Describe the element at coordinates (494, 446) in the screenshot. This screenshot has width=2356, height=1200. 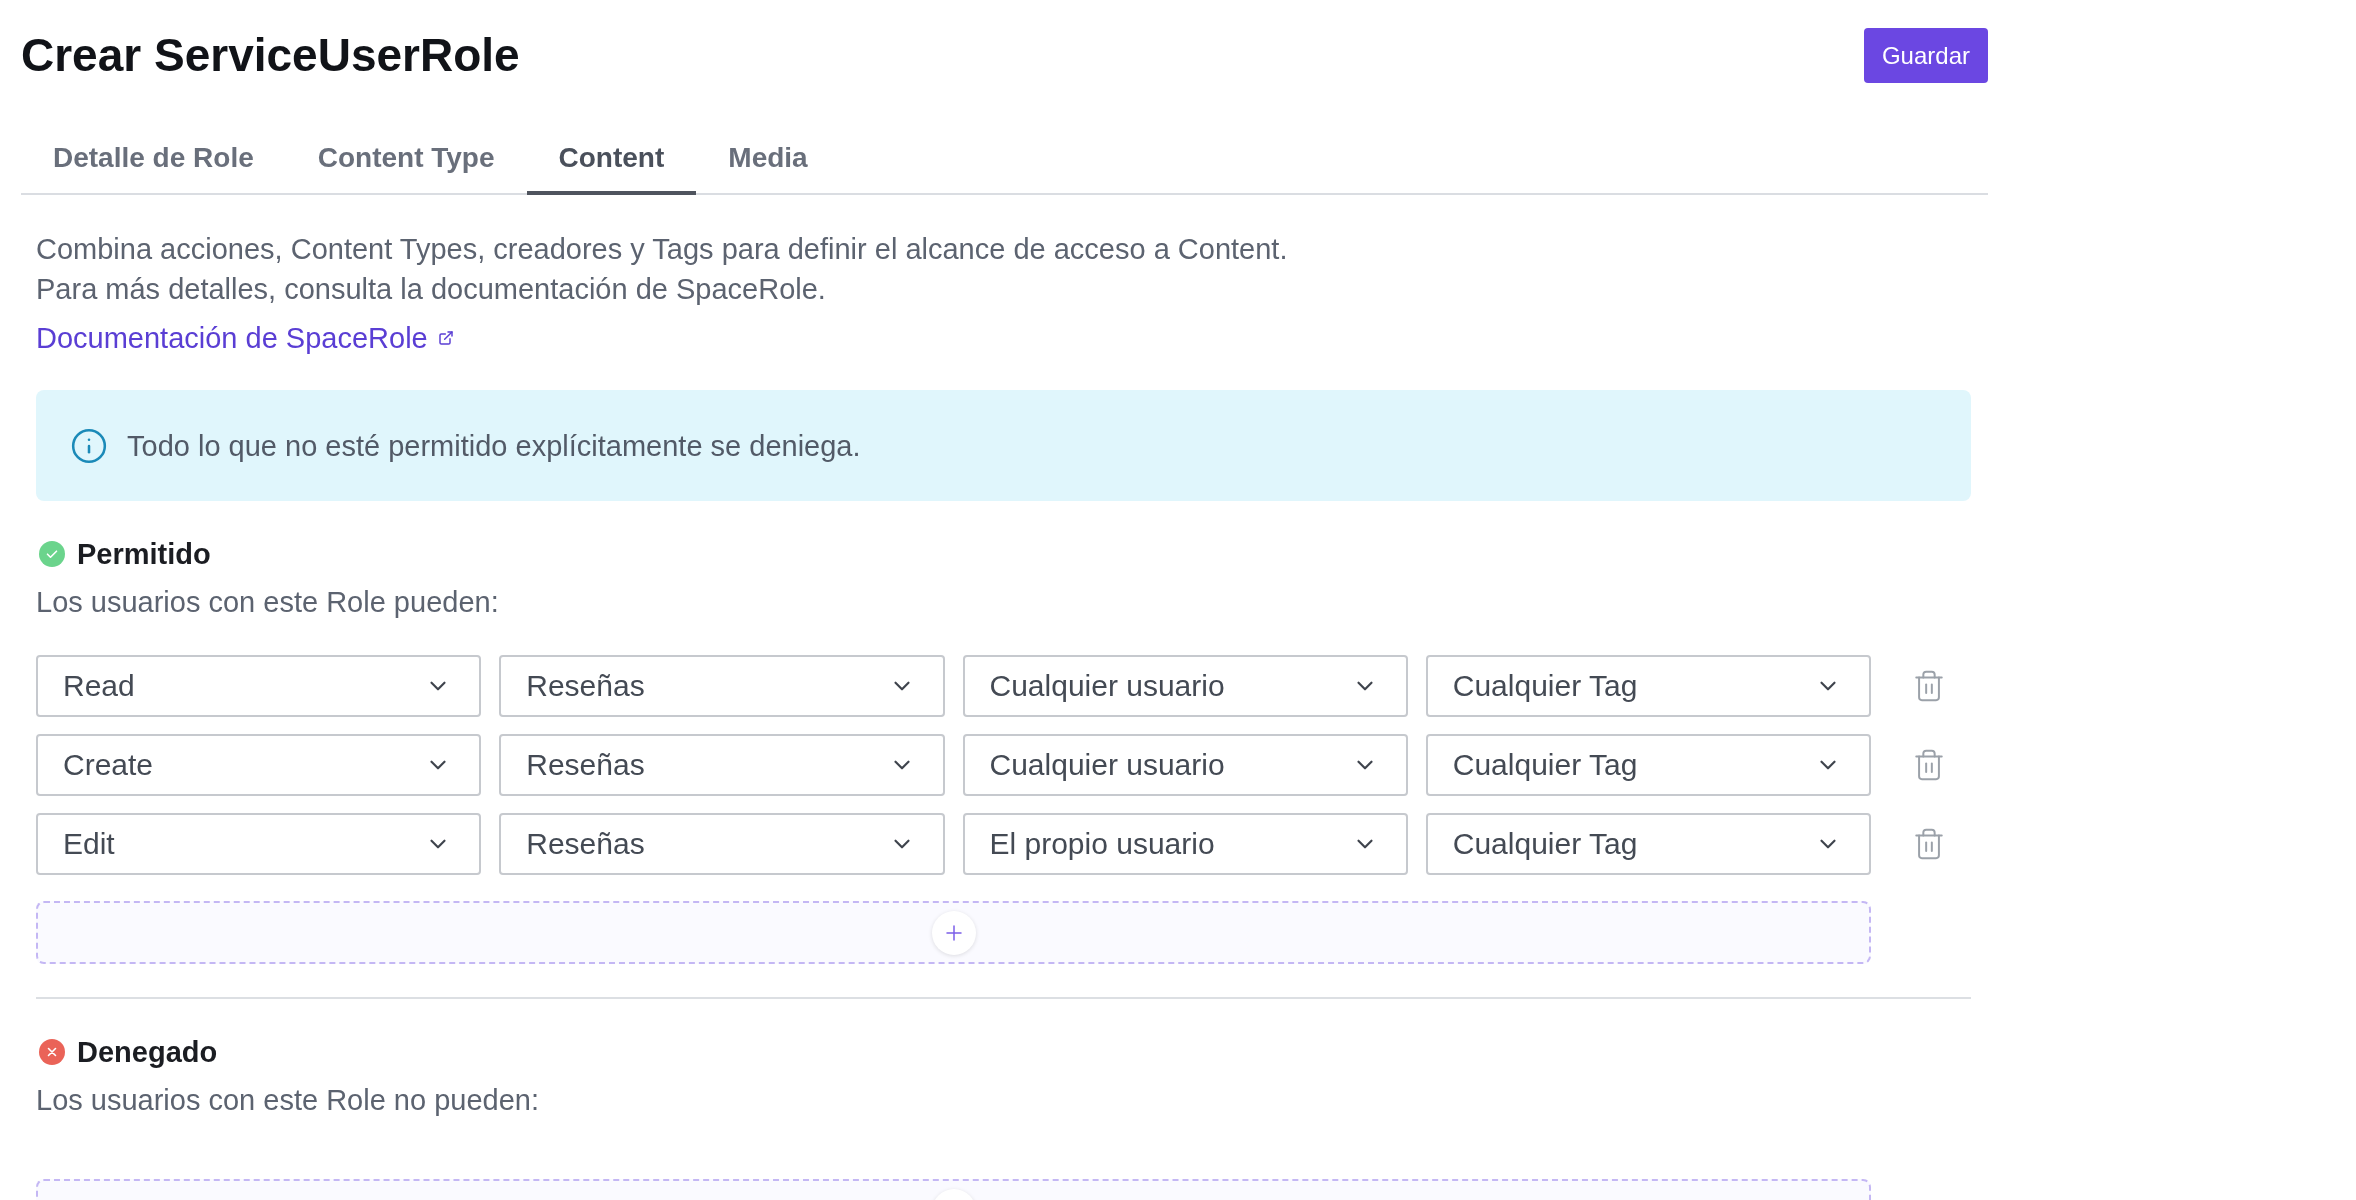
I see `info-text: Todo lo que no esté permitido explícitamente se deniega.` at that location.